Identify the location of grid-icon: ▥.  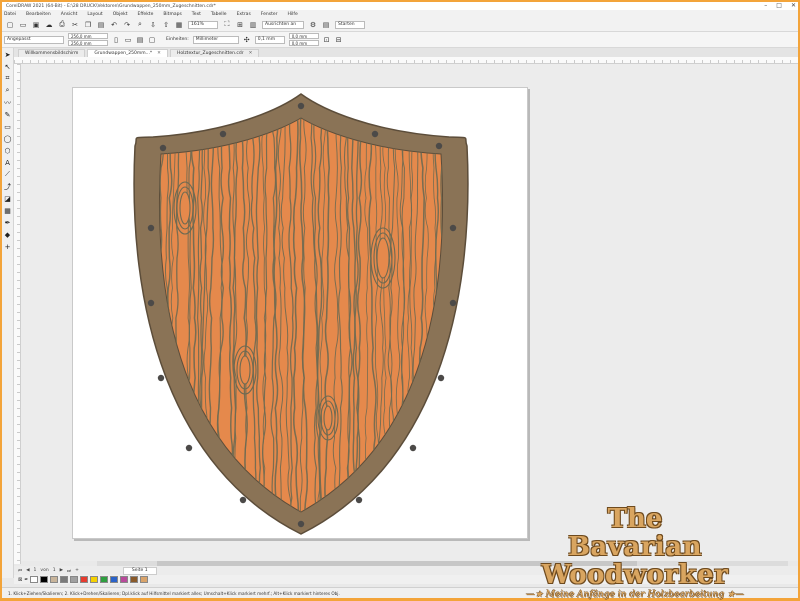
(253, 25).